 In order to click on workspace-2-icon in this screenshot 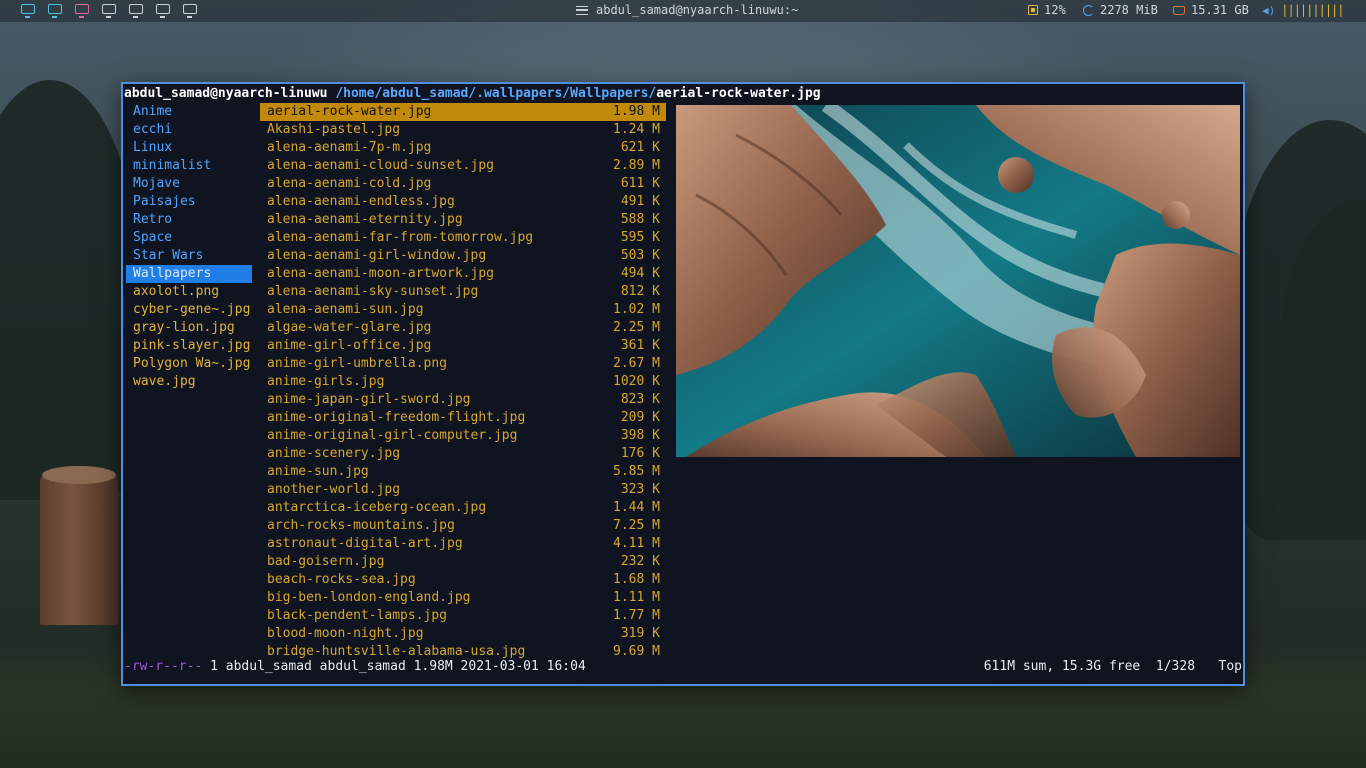, I will do `click(55, 11)`.